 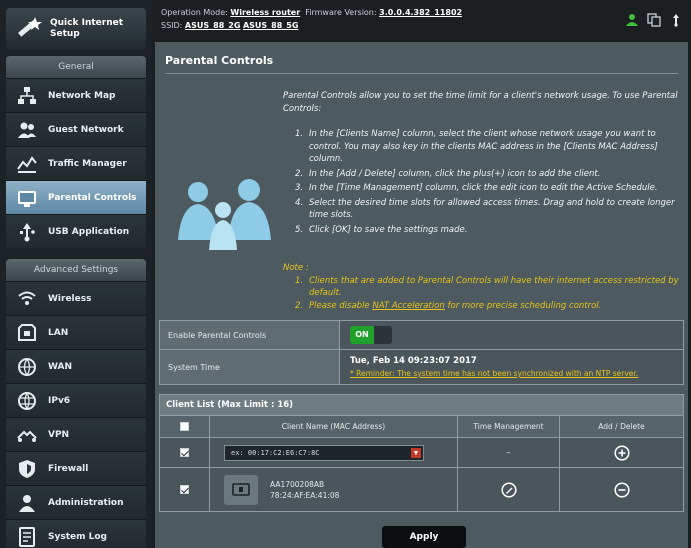 What do you see at coordinates (194, 12) in the screenshot?
I see `operation-mode-label: Operation Mode:` at bounding box center [194, 12].